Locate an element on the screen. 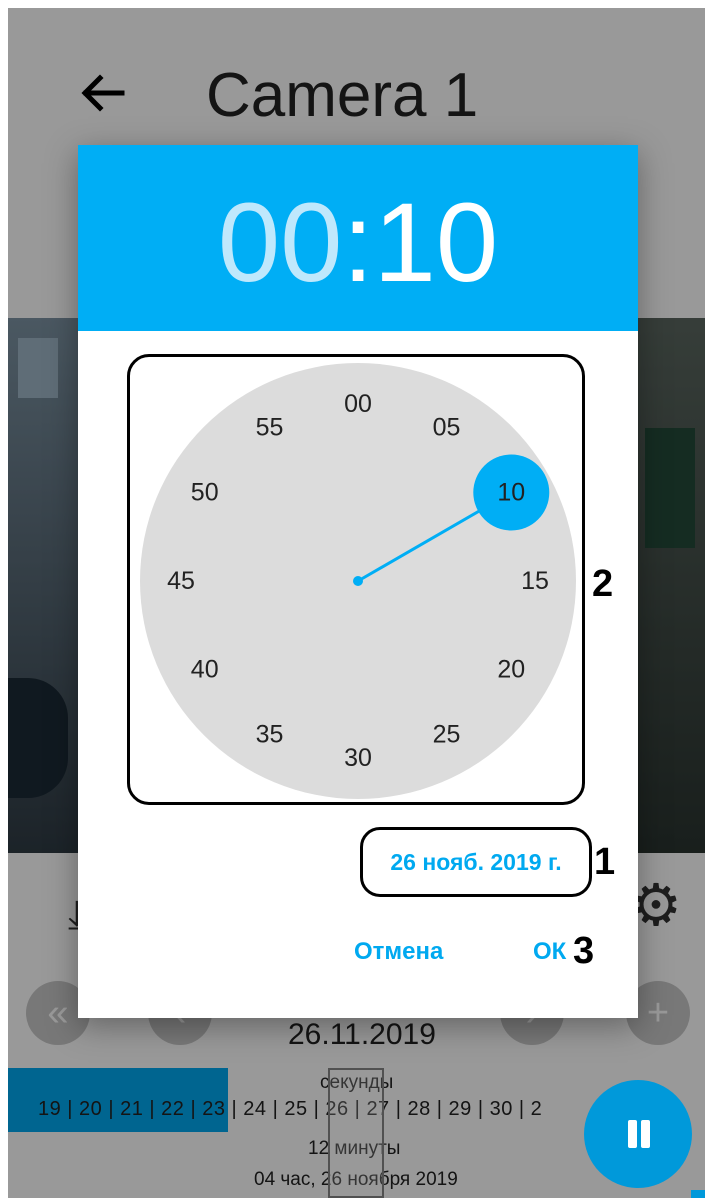 The image size is (705, 1198). time-display: 00:10 is located at coordinates (358, 243).